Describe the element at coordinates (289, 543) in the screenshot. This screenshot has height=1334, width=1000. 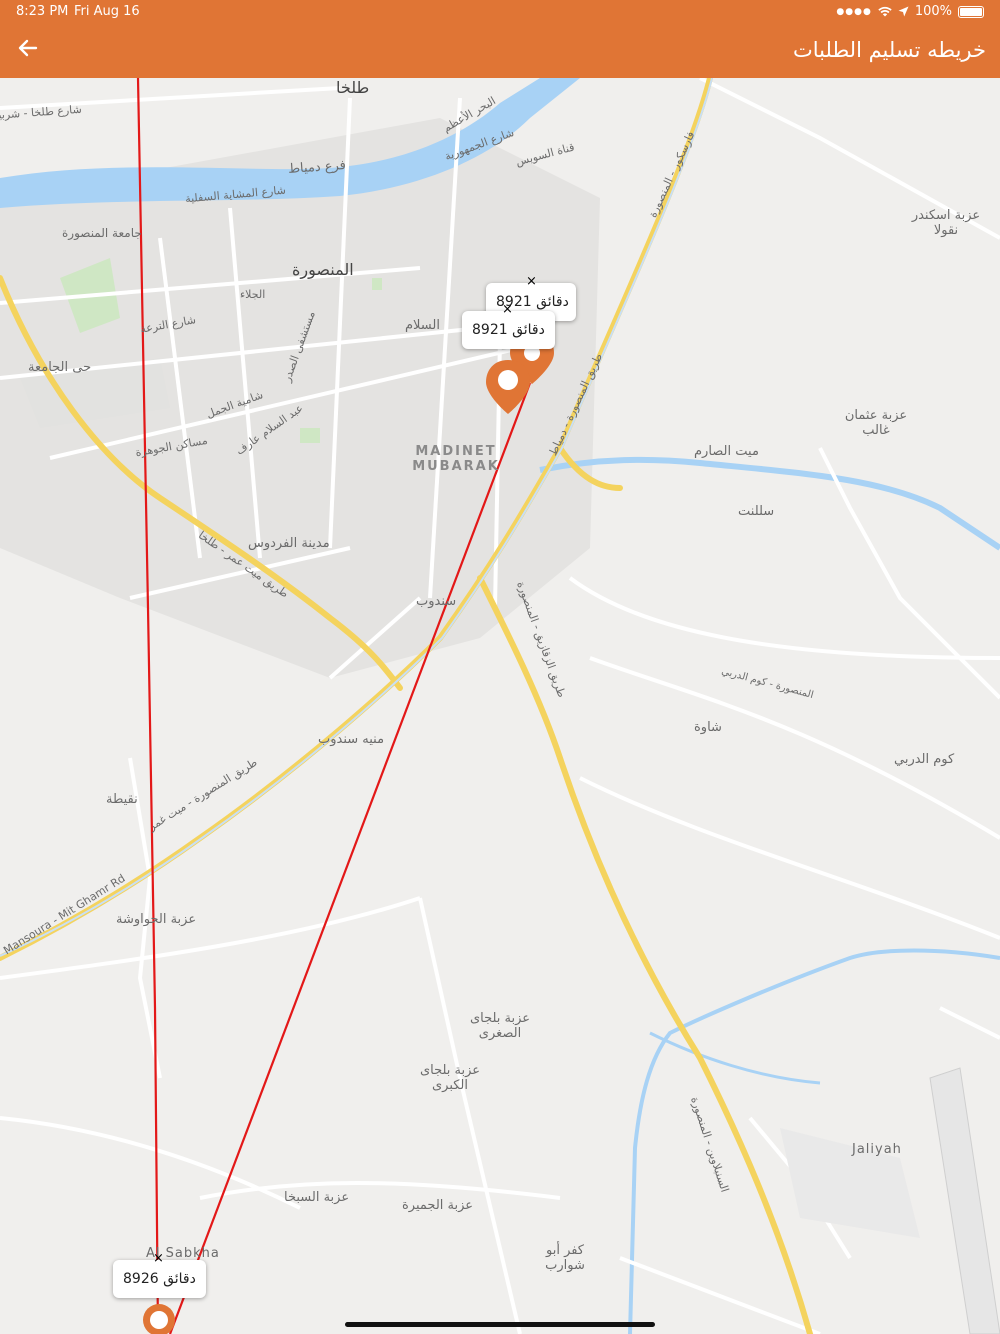
I see `map-label: مدينة الفردوس` at that location.